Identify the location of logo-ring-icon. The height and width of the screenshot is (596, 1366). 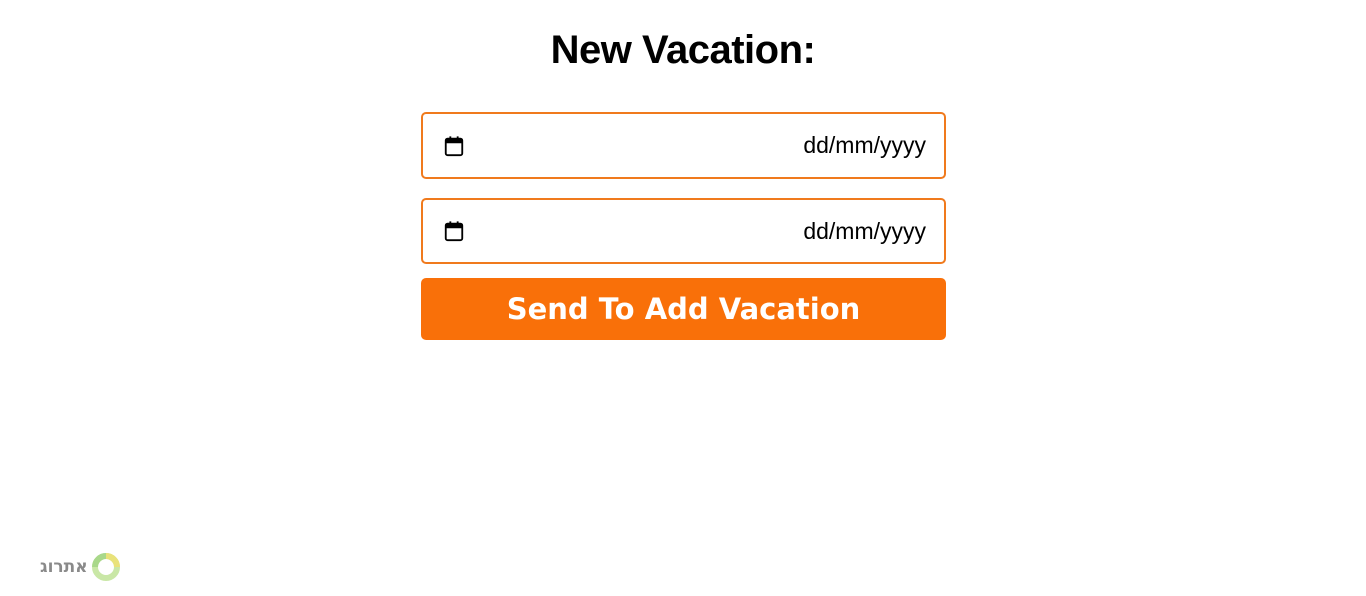
(106, 567).